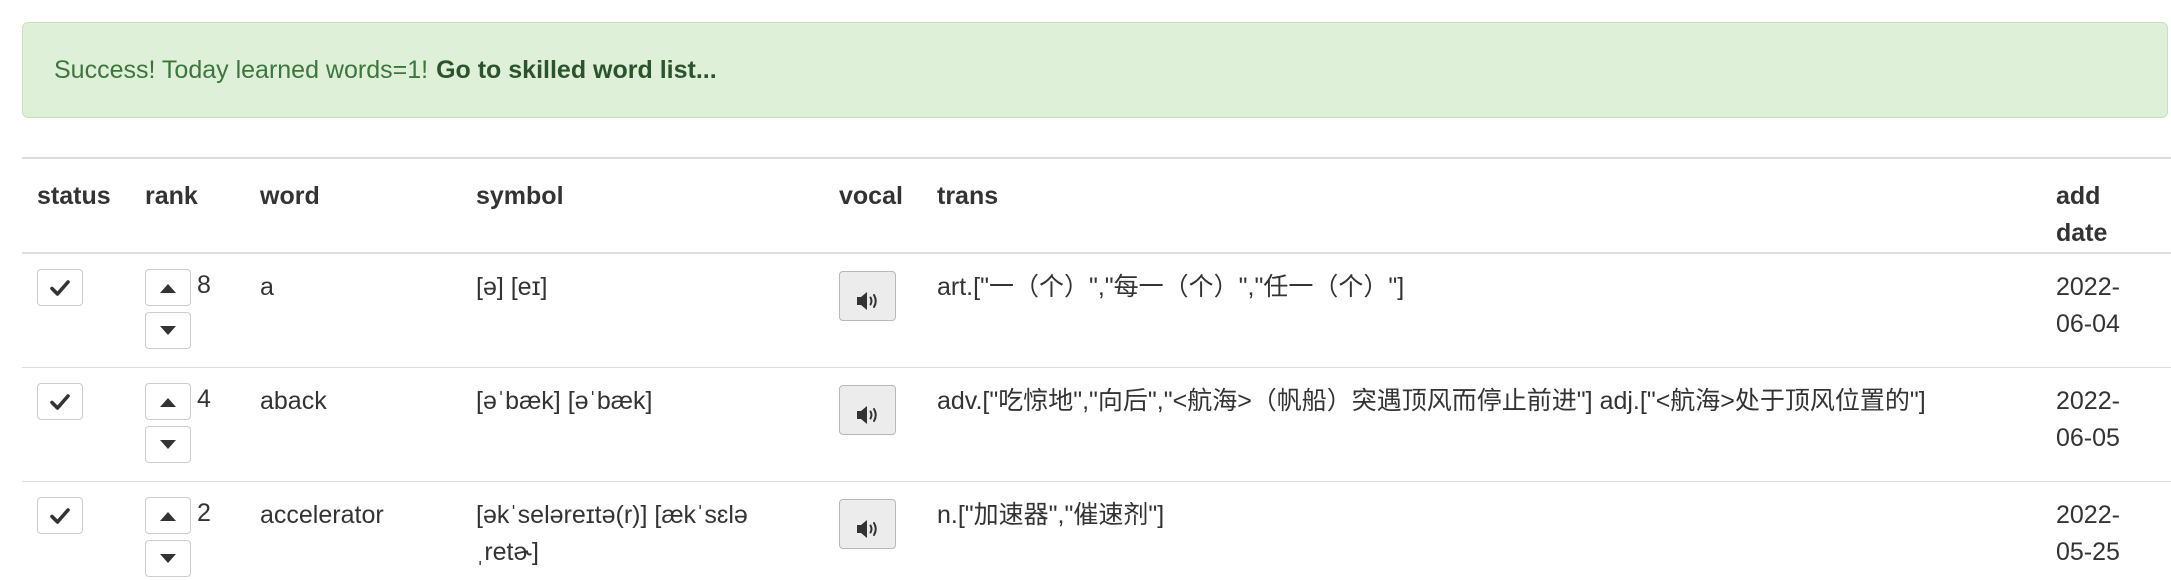 The height and width of the screenshot is (580, 2171). I want to click on rank-value: 2, so click(204, 512).